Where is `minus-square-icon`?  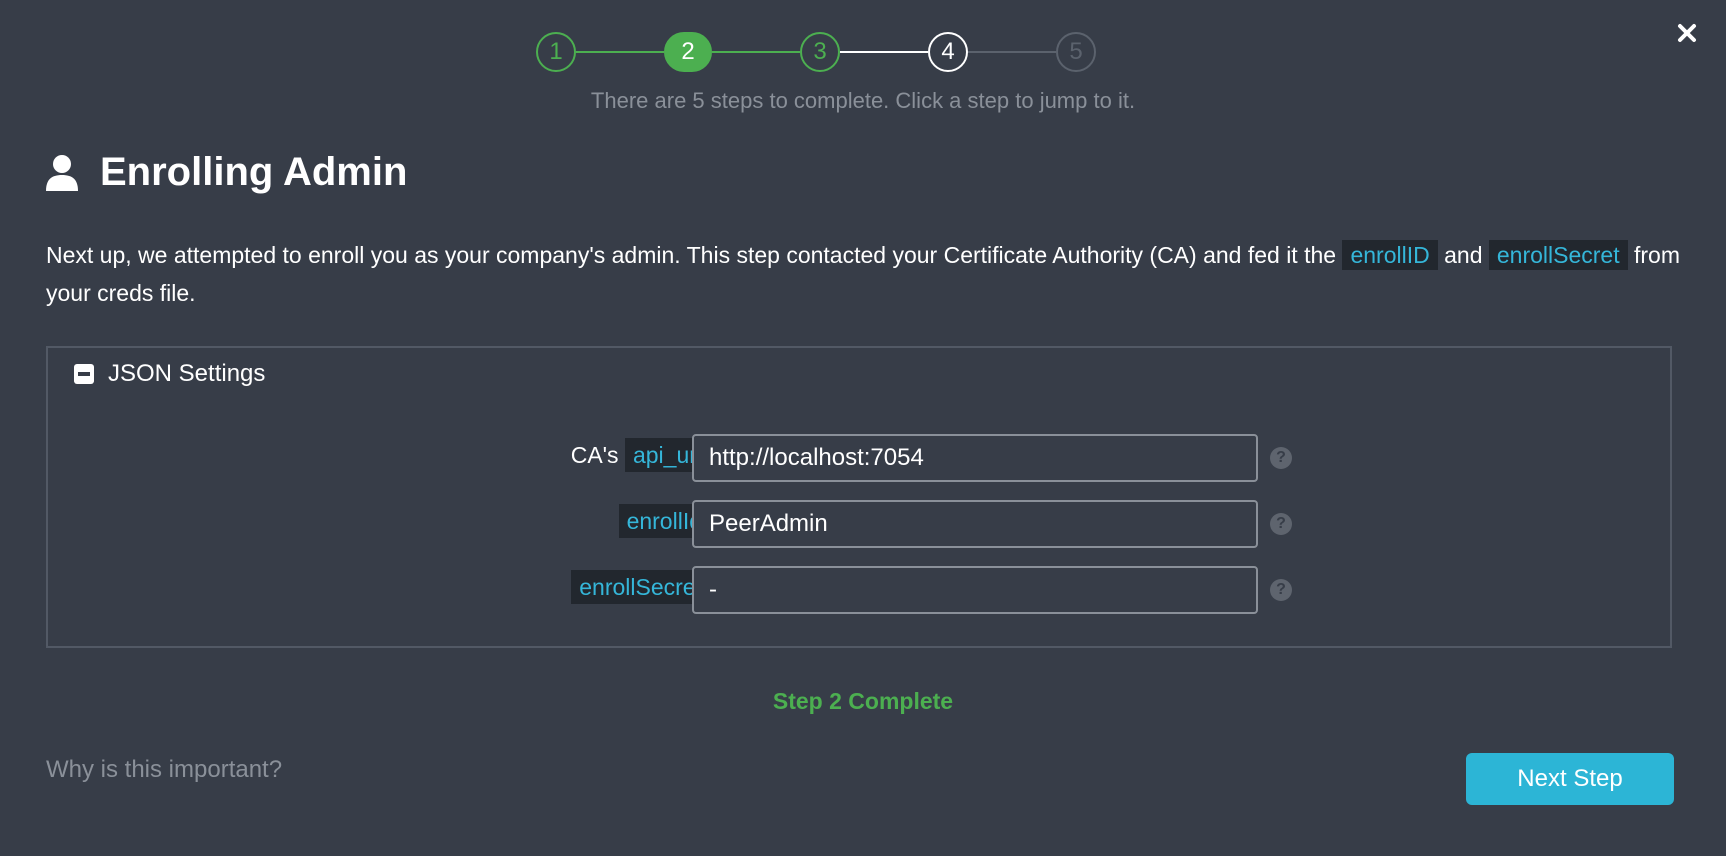 minus-square-icon is located at coordinates (84, 374).